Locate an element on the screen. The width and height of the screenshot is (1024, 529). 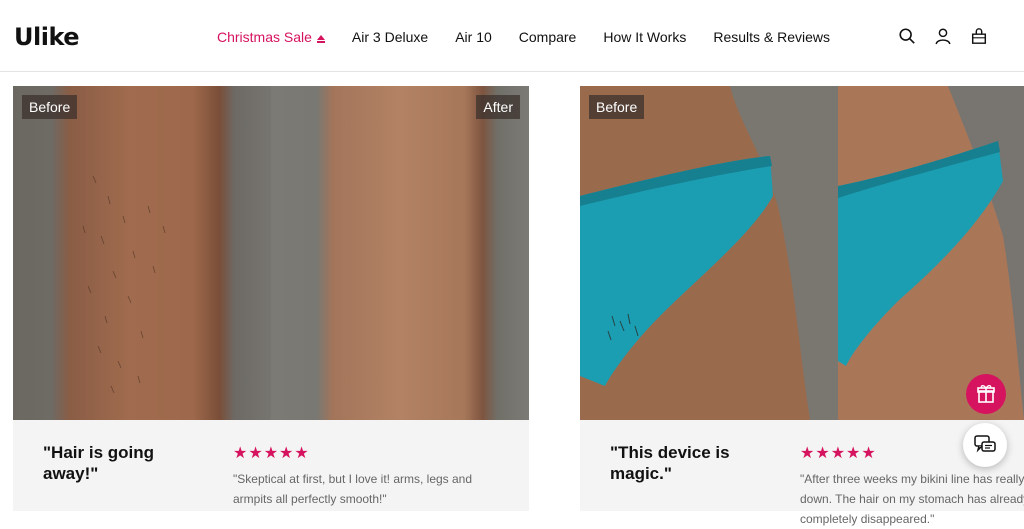
sale-chevron-icon is located at coordinates (320, 39).